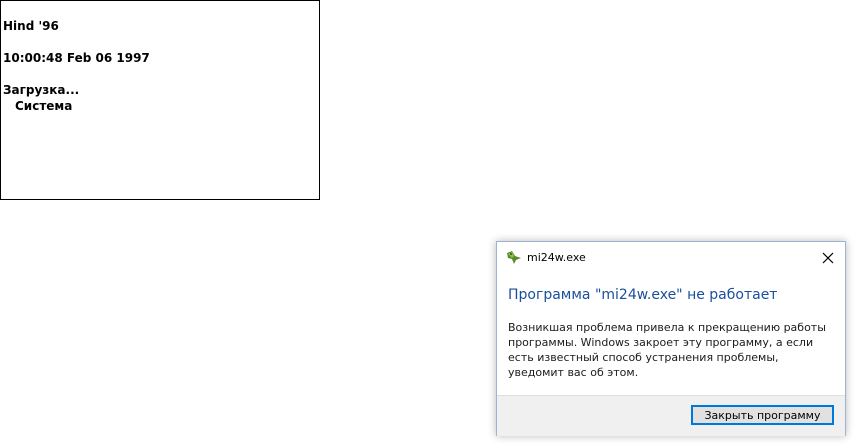 This screenshot has width=866, height=444. What do you see at coordinates (514, 257) in the screenshot?
I see `app-icon` at bounding box center [514, 257].